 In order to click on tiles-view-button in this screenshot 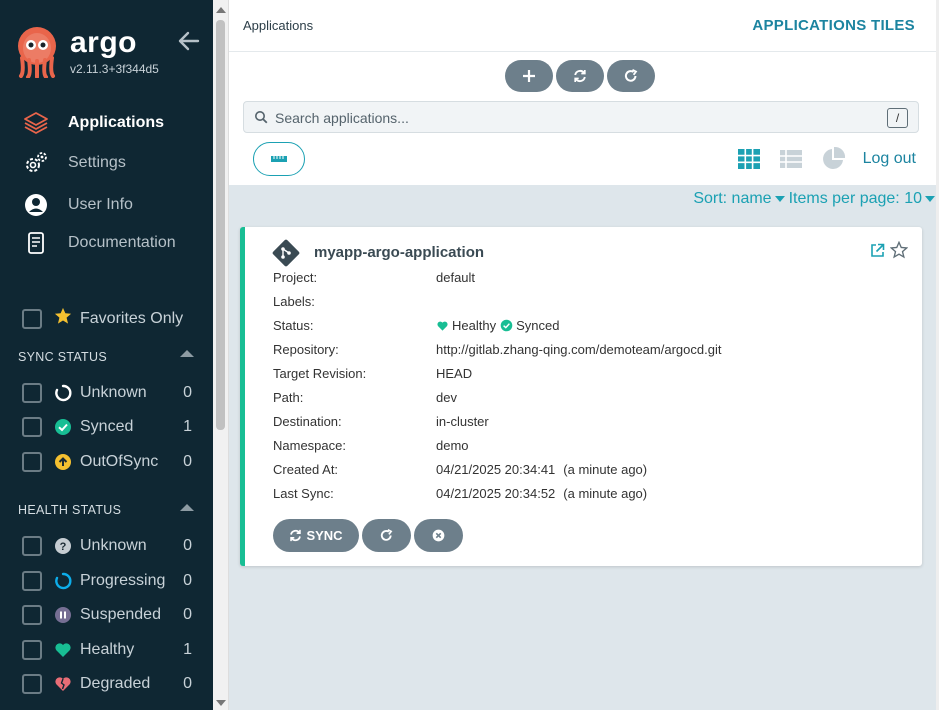, I will do `click(749, 159)`.